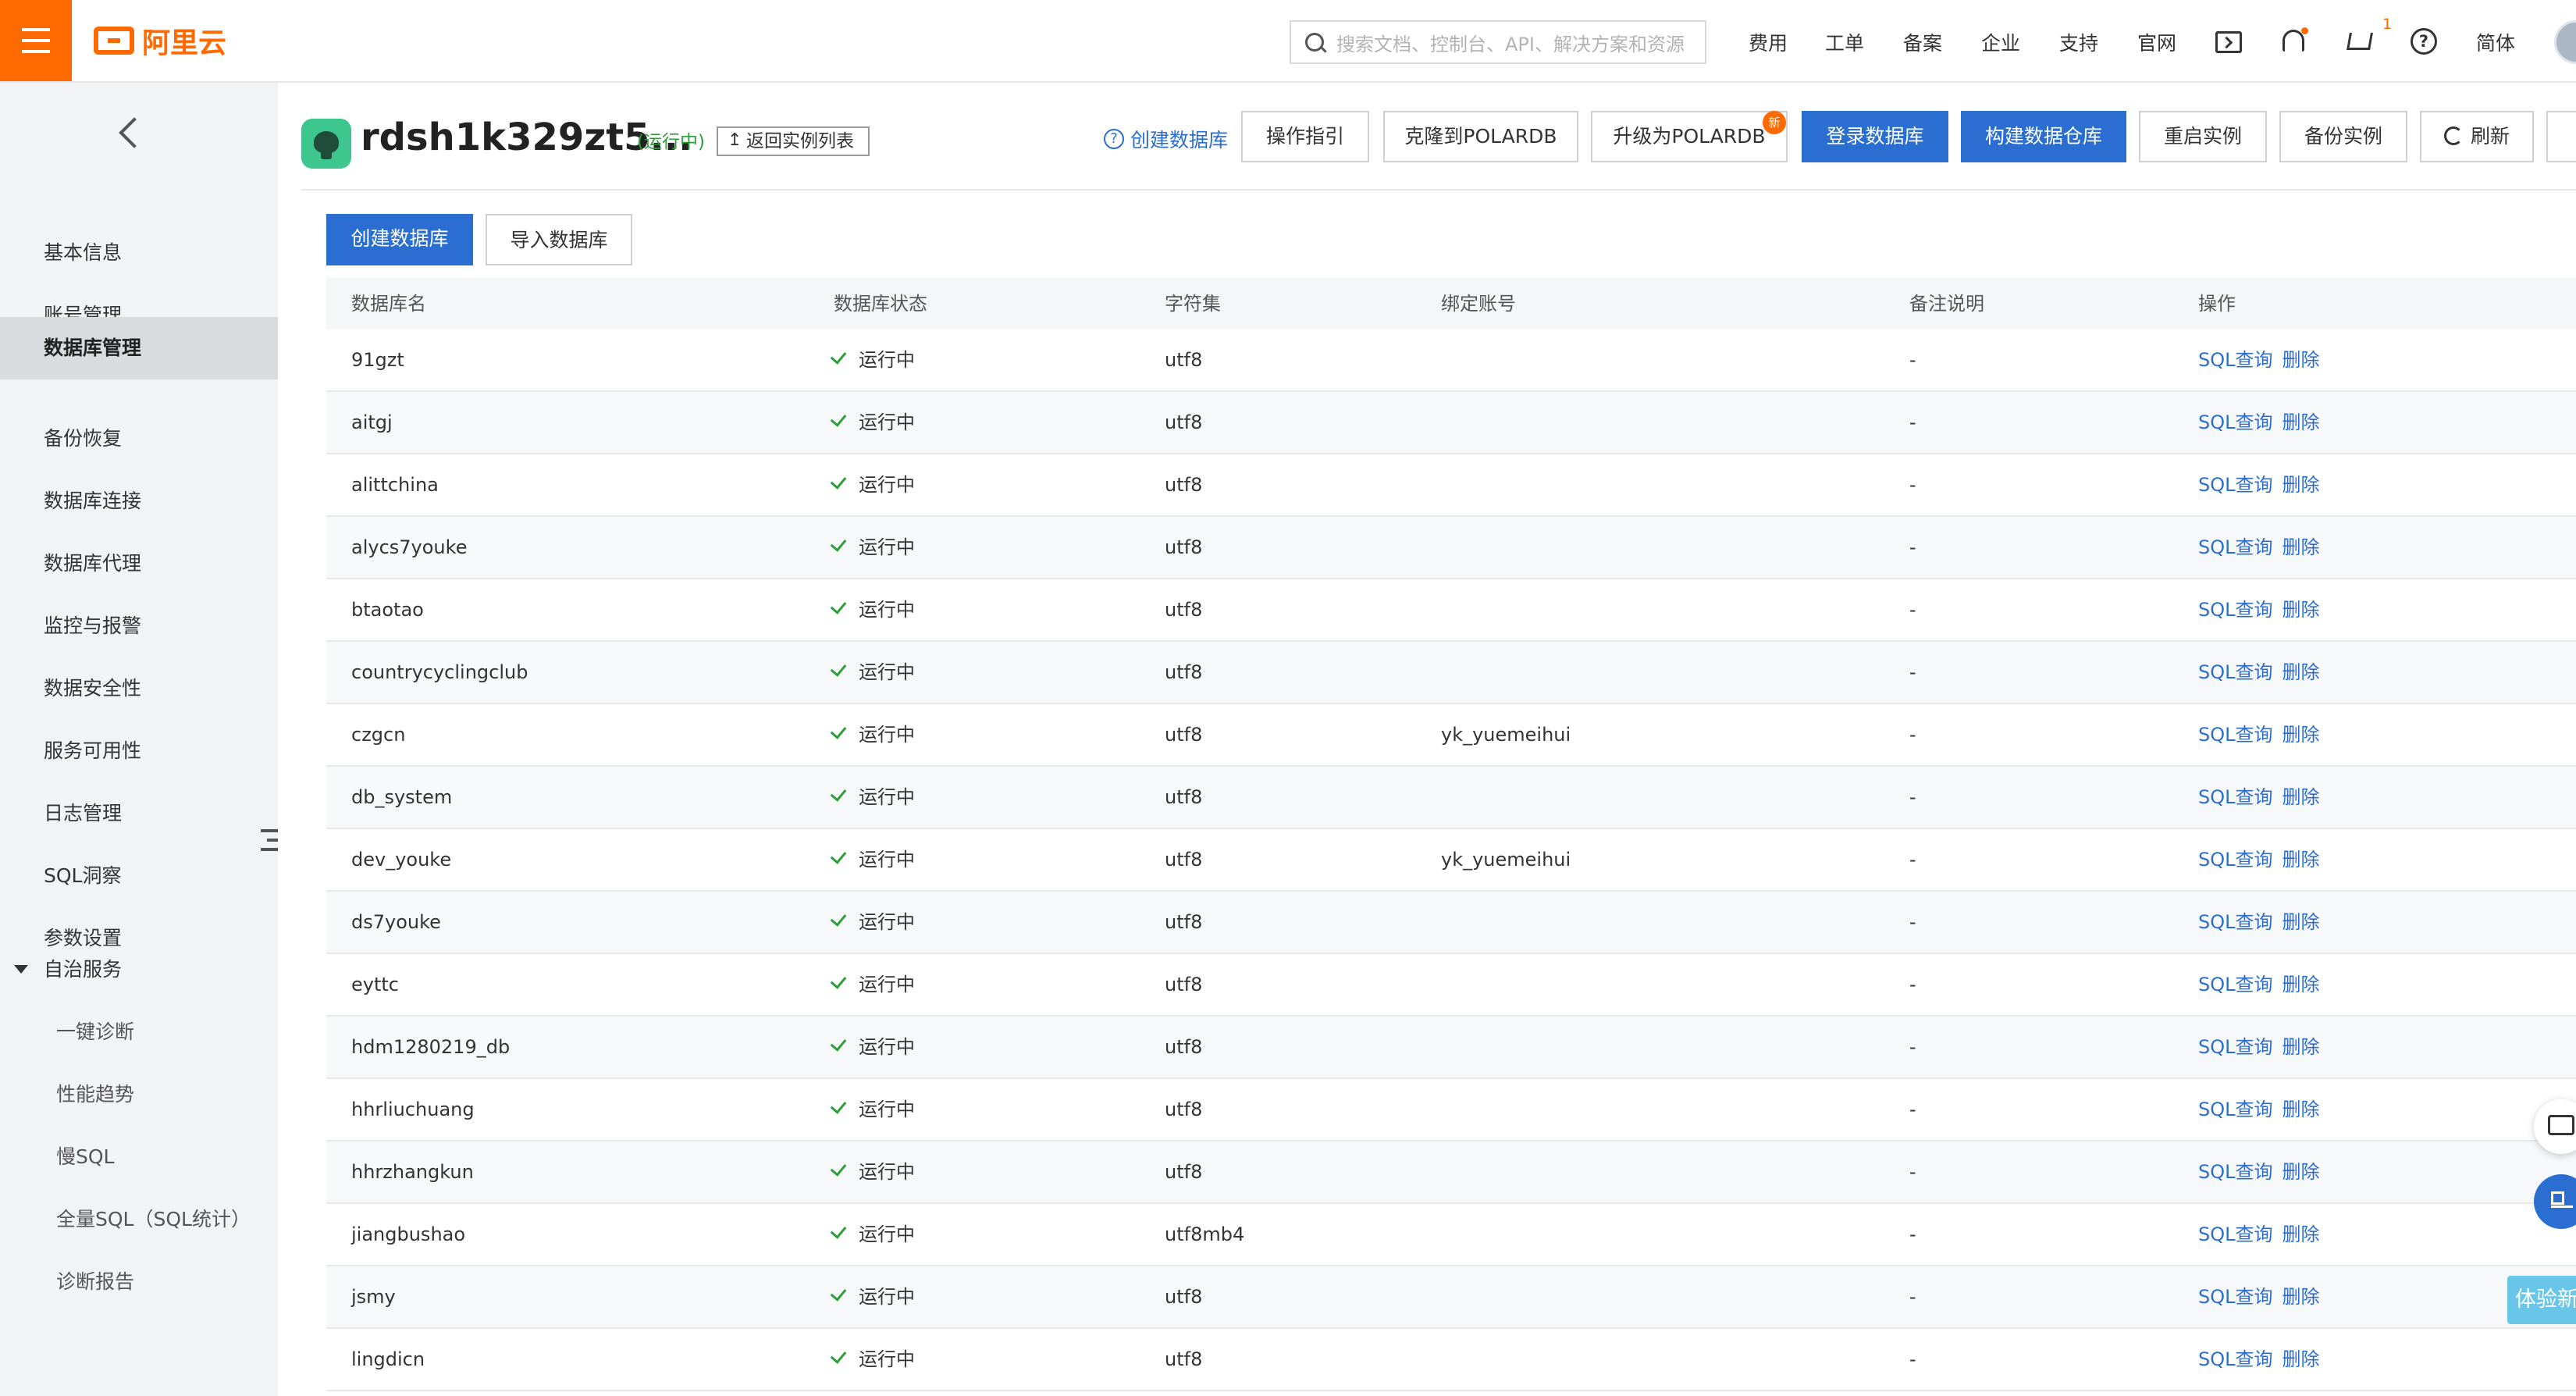  Describe the element at coordinates (2295, 40) in the screenshot. I see `bell-icon` at that location.